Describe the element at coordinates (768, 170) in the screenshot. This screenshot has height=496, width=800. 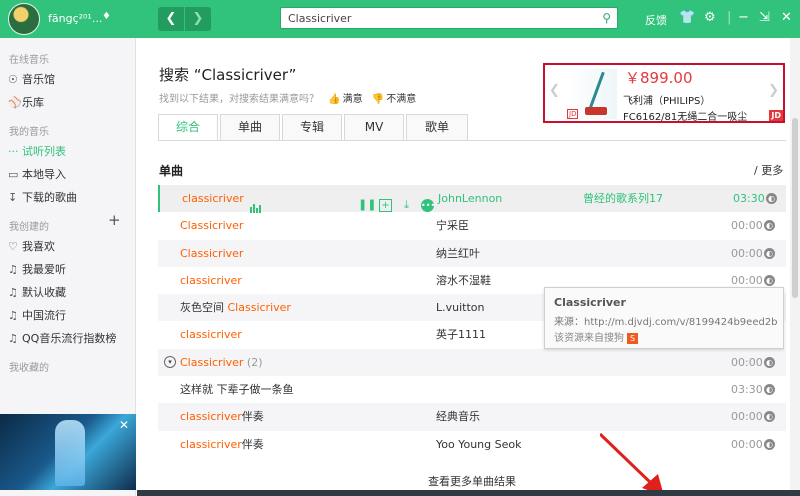
I see `more-songs-link: / 更多` at that location.